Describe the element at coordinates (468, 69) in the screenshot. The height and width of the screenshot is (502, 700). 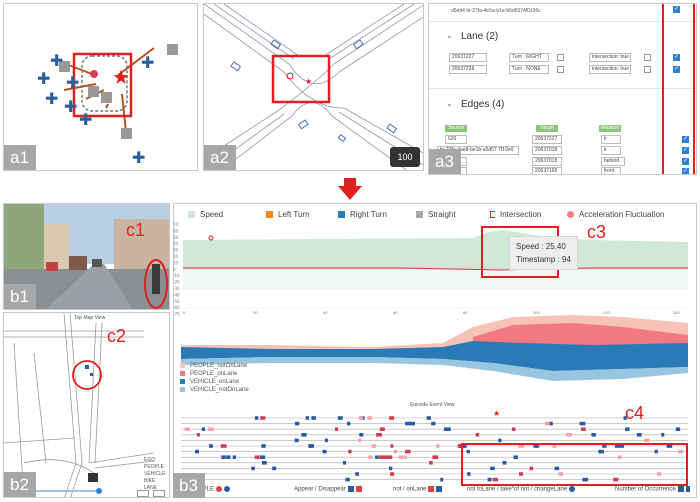
I see `lane-id-cell: 20637228` at that location.